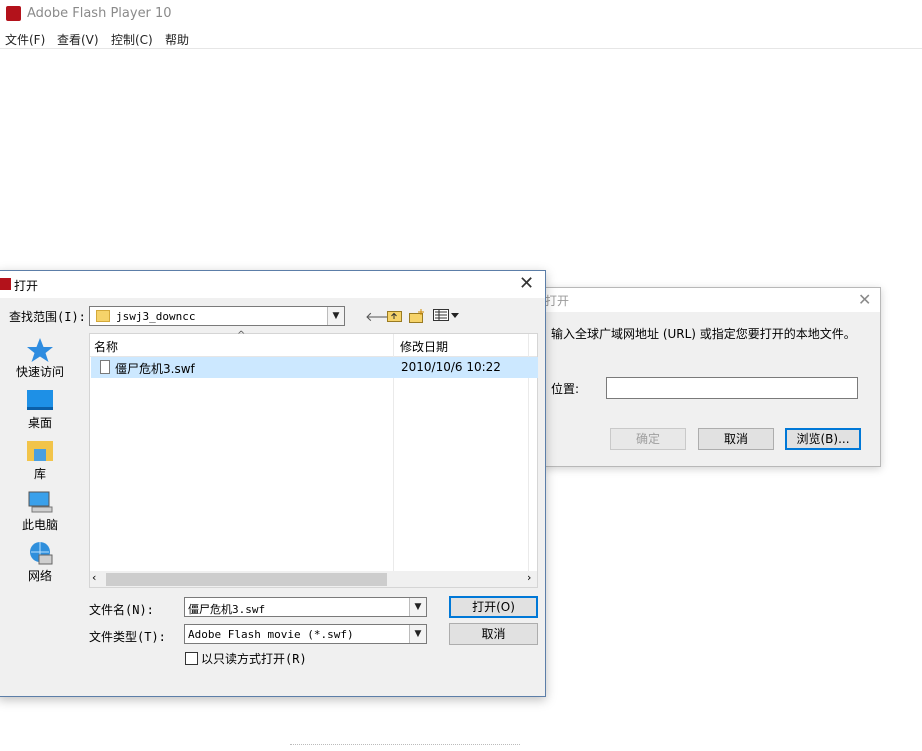 The image size is (922, 751). Describe the element at coordinates (272, 284) in the screenshot. I see `open-file-title-bar: 打开 ✕` at that location.